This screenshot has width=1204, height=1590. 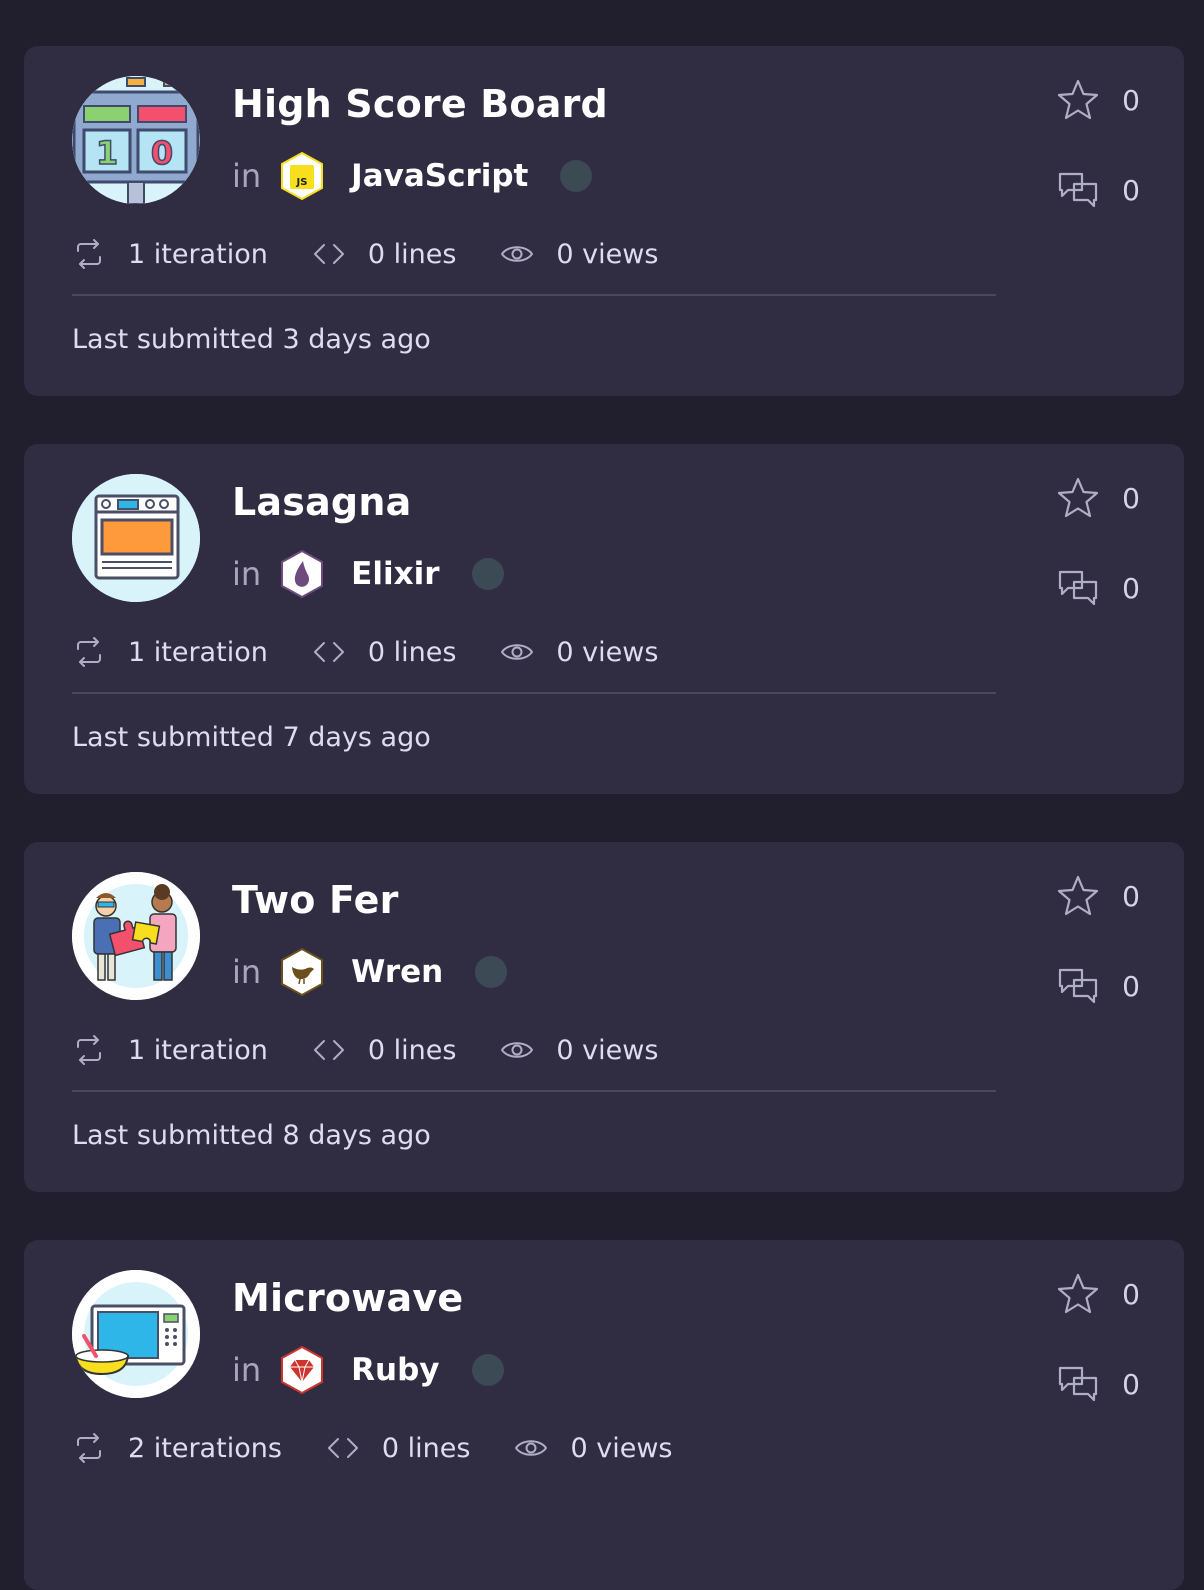 I want to click on scoreboard-icon: 1 0, so click(x=136, y=140).